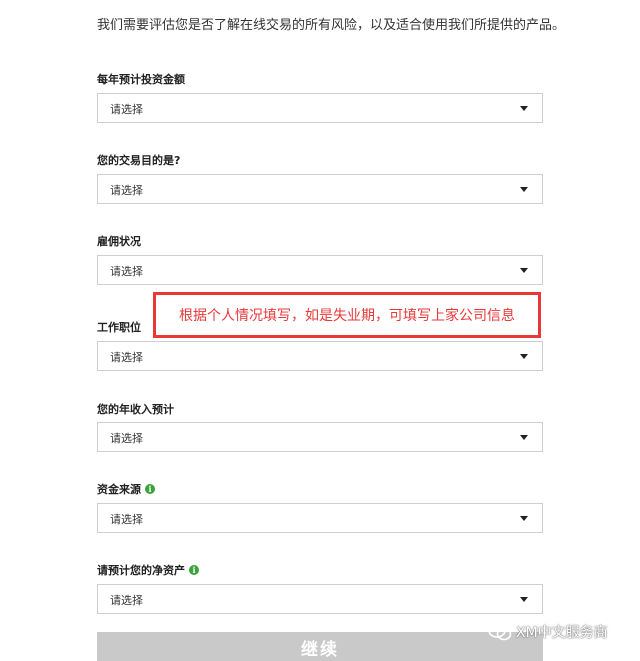 Image resolution: width=640 pixels, height=661 pixels. What do you see at coordinates (500, 632) in the screenshot?
I see `wechat-icon` at bounding box center [500, 632].